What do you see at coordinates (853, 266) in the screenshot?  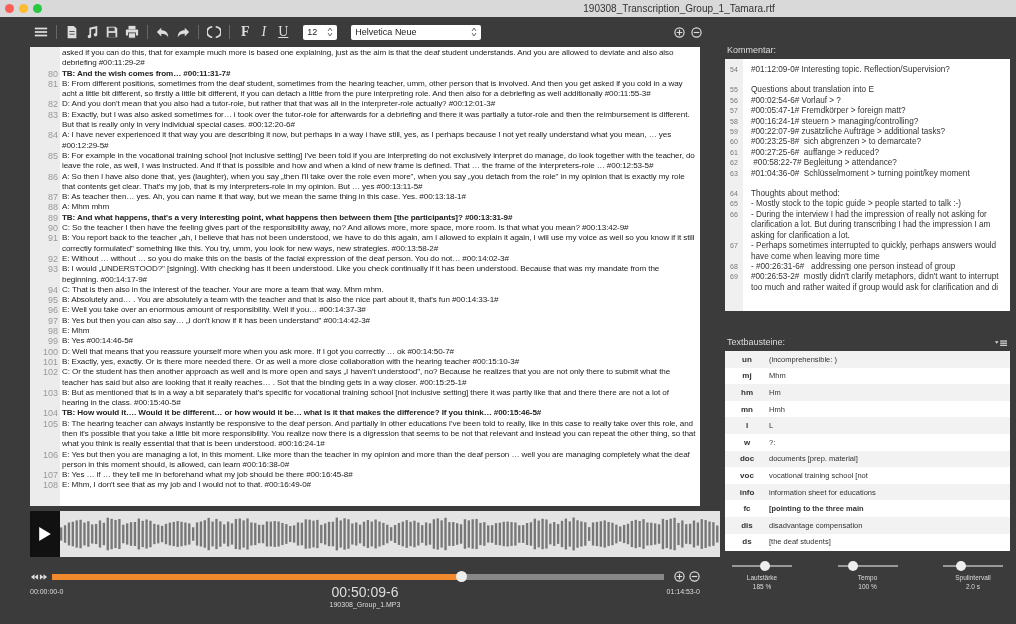 I see `comment-line: - #00:26:31-6# addressing one person instead of group` at bounding box center [853, 266].